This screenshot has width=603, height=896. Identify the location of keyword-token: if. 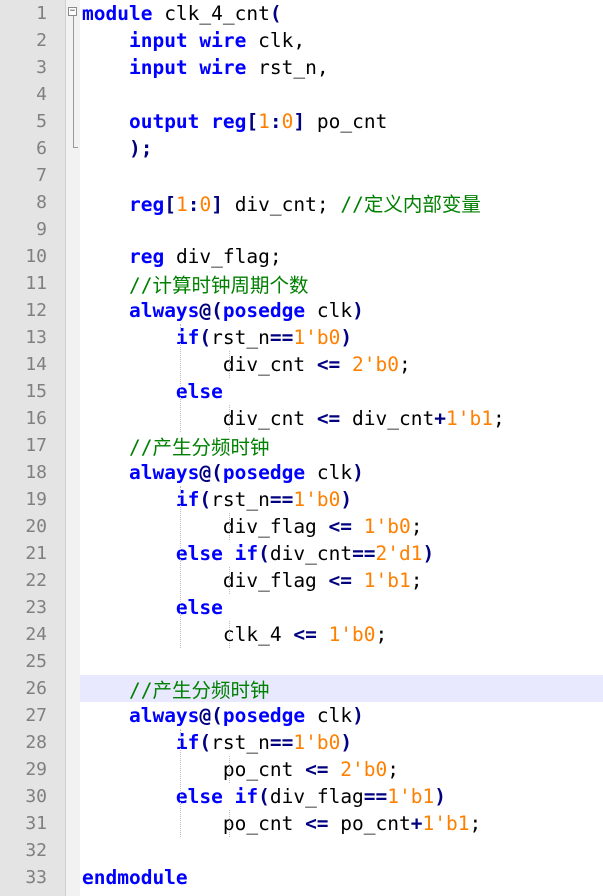
(246, 796).